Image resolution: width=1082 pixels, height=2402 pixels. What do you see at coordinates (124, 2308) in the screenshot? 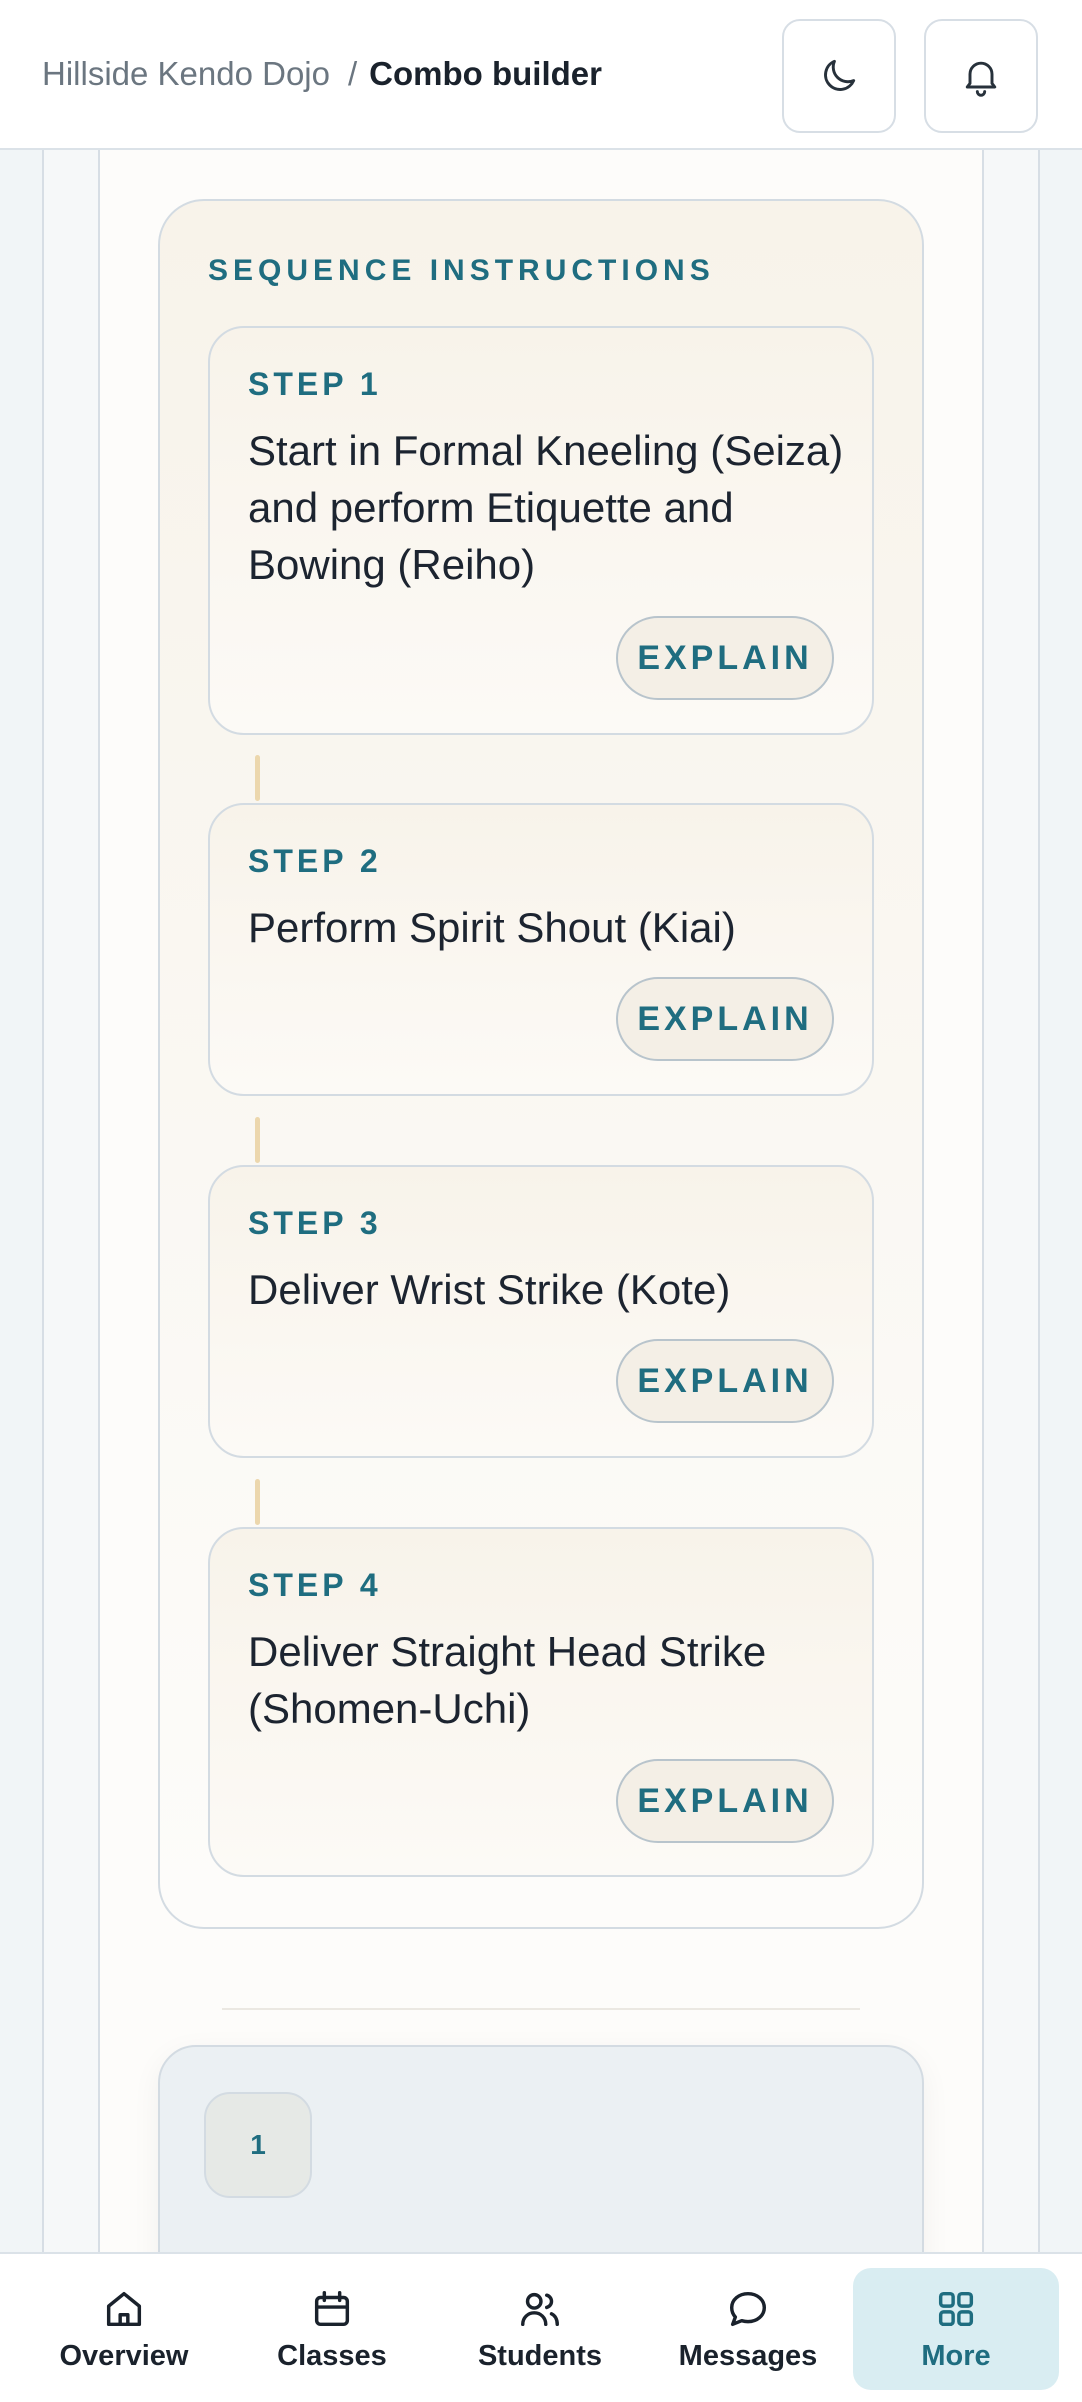
I see `home-icon` at bounding box center [124, 2308].